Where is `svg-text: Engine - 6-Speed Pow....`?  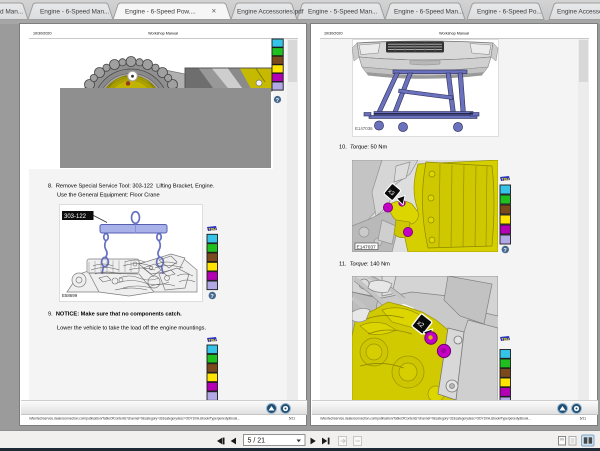 svg-text: Engine - 6-Speed Pow.... is located at coordinates (160, 12).